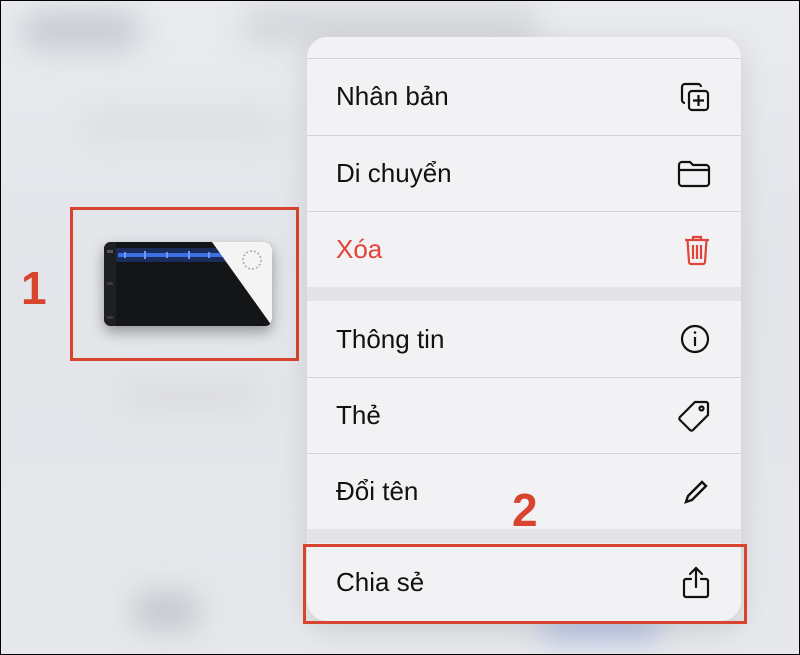 Image resolution: width=800 pixels, height=655 pixels. What do you see at coordinates (377, 491) in the screenshot?
I see `menu-item-label: Đổi tên` at bounding box center [377, 491].